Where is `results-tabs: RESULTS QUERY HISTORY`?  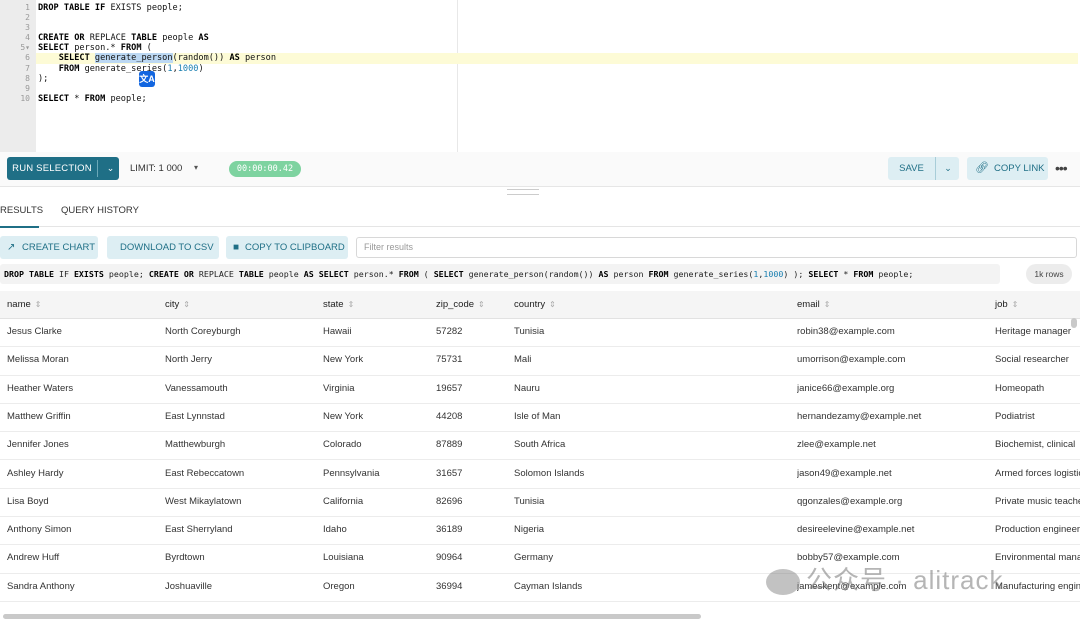 results-tabs: RESULTS QUERY HISTORY is located at coordinates (540, 213).